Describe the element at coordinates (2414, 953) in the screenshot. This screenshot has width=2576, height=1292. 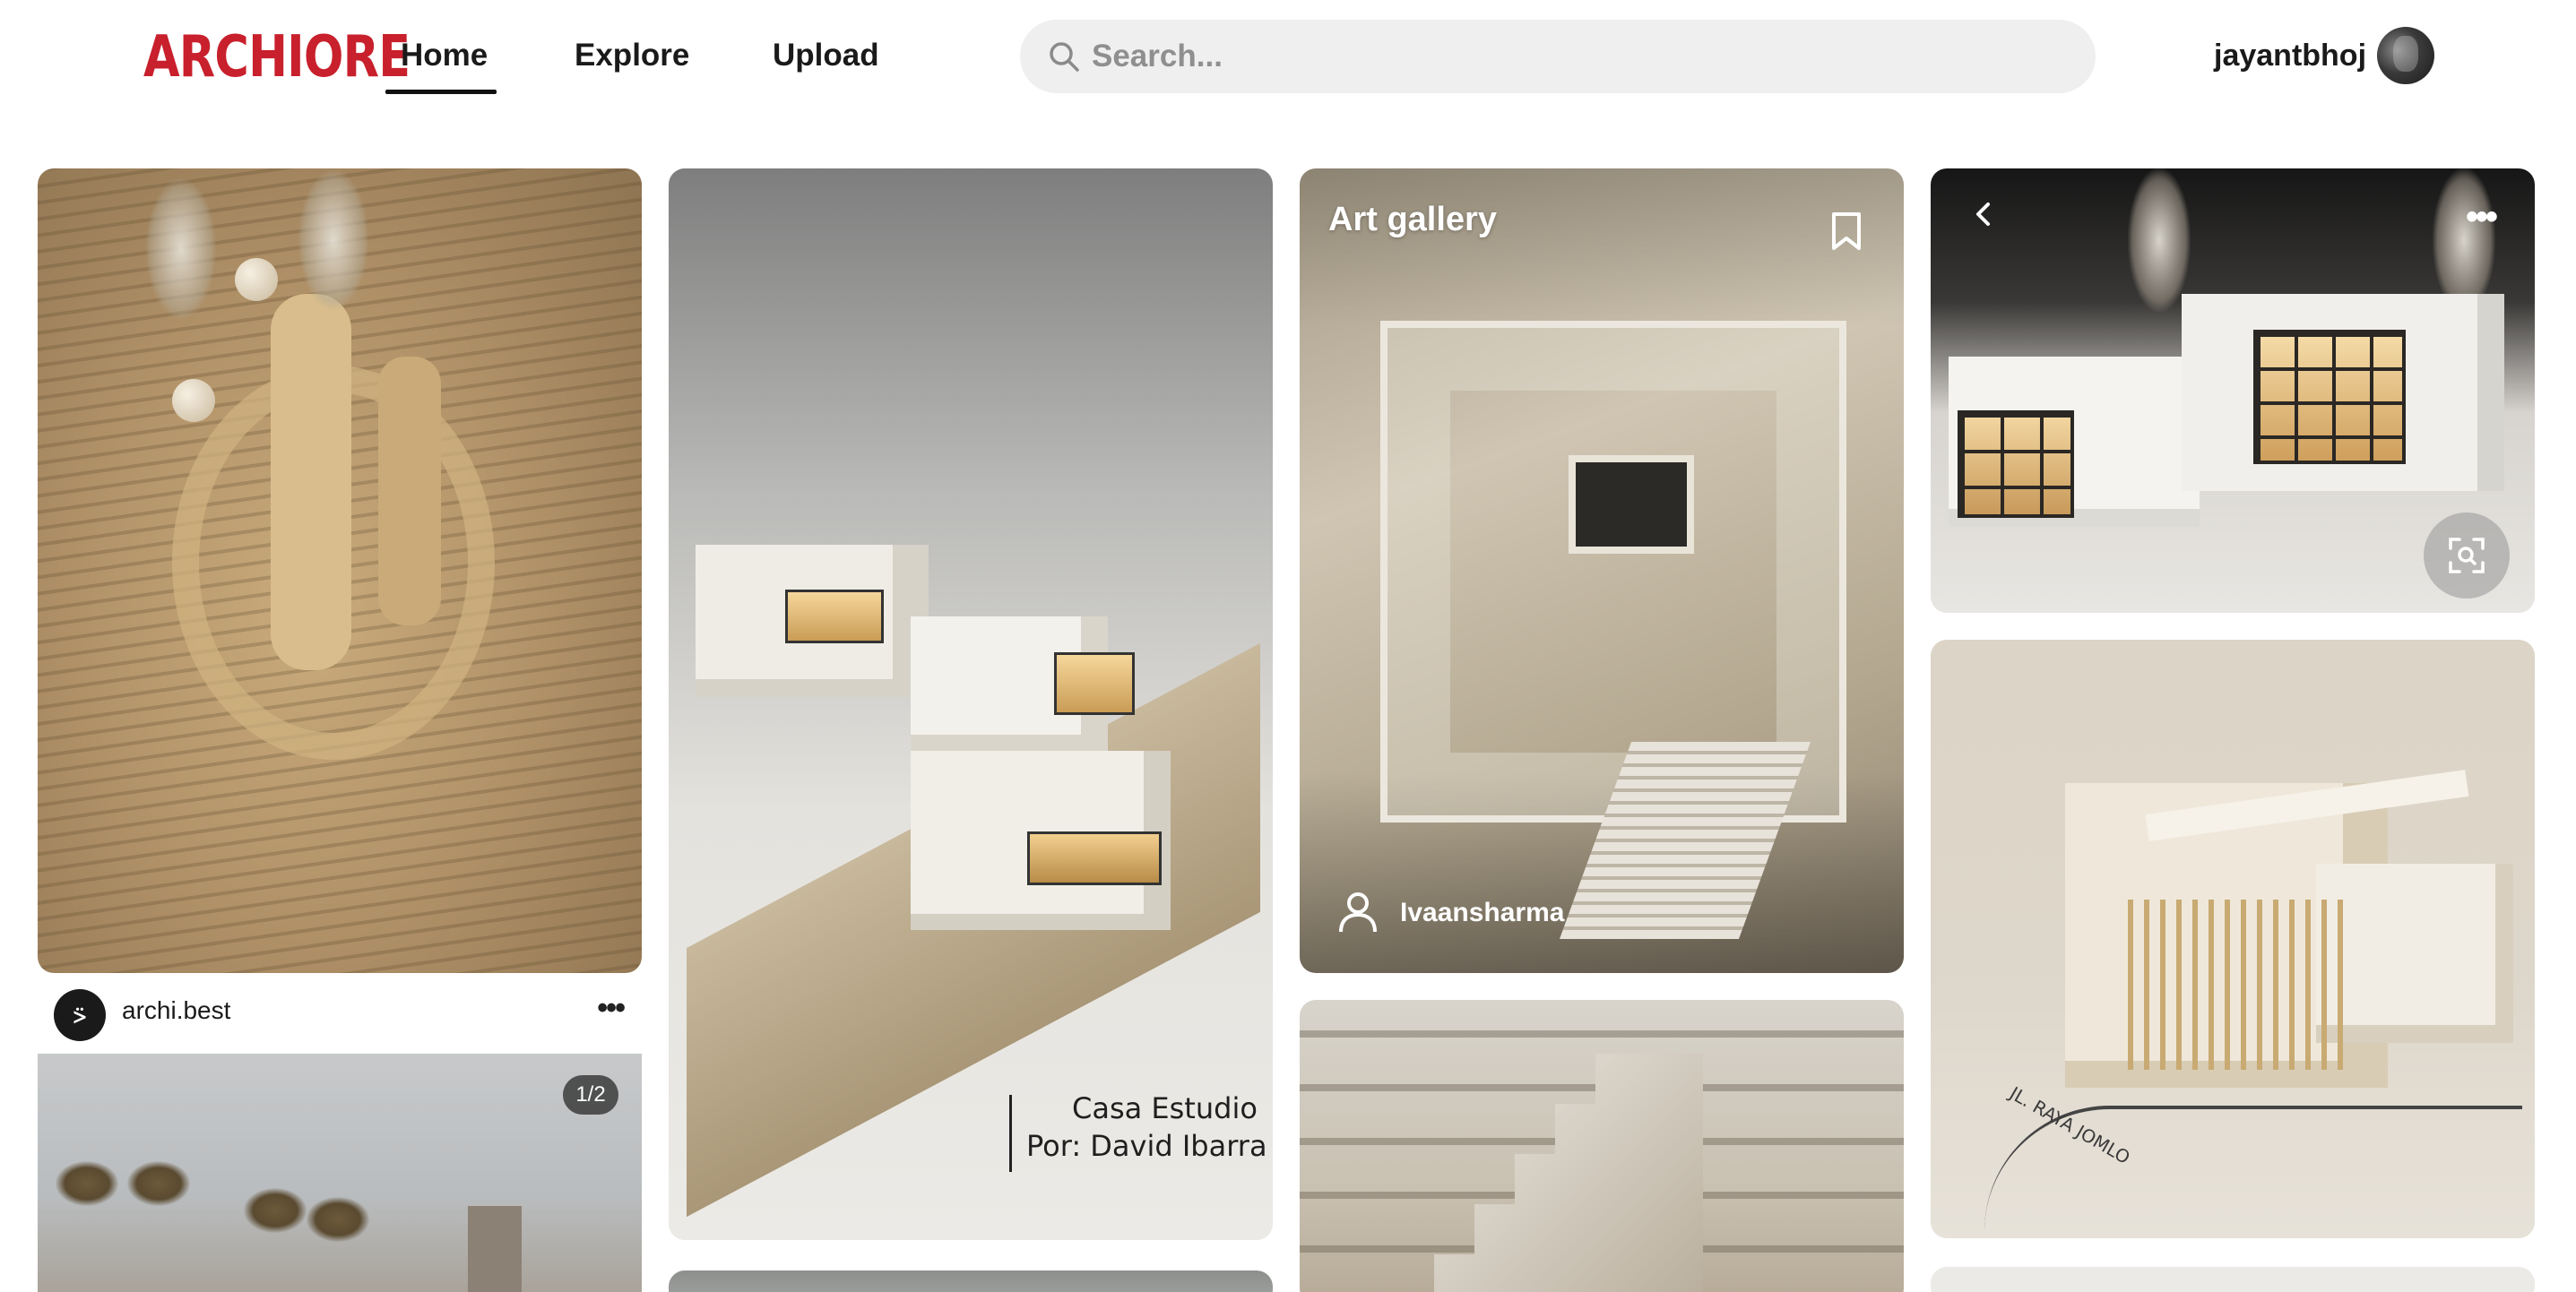
I see `model-volume` at that location.